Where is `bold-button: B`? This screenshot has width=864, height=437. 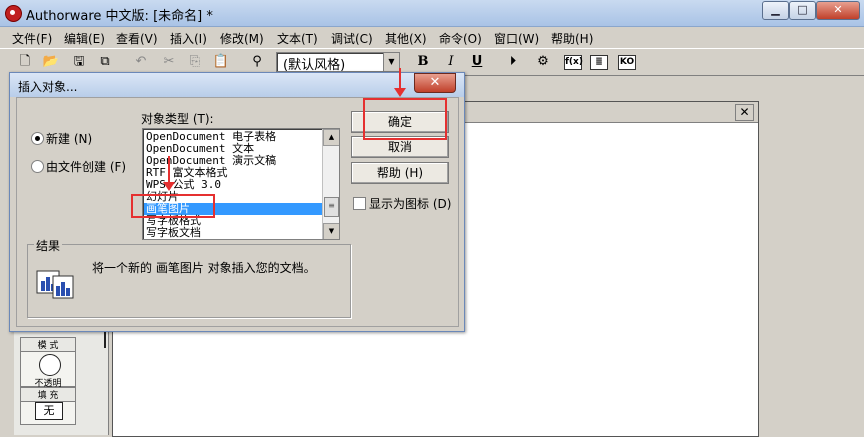 bold-button: B is located at coordinates (423, 61).